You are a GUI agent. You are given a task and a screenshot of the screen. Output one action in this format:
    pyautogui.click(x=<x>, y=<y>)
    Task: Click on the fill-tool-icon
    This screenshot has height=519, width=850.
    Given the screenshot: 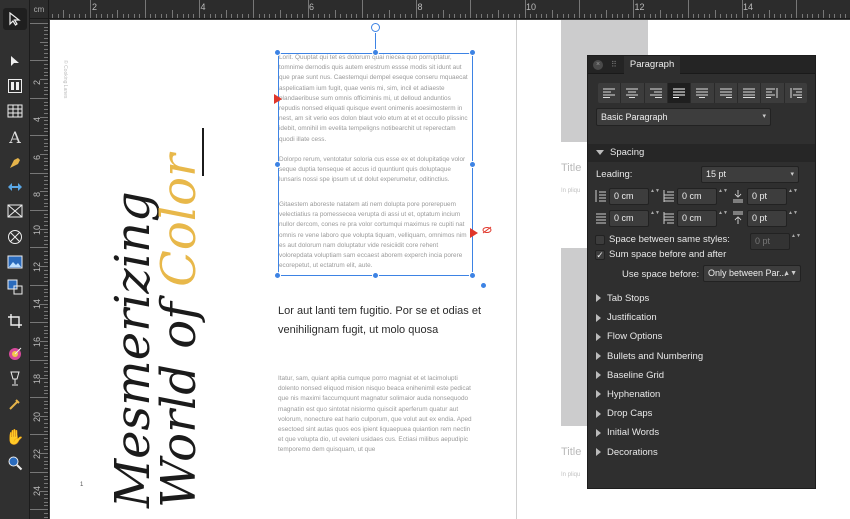 What is the action you would take?
    pyautogui.click(x=15, y=379)
    